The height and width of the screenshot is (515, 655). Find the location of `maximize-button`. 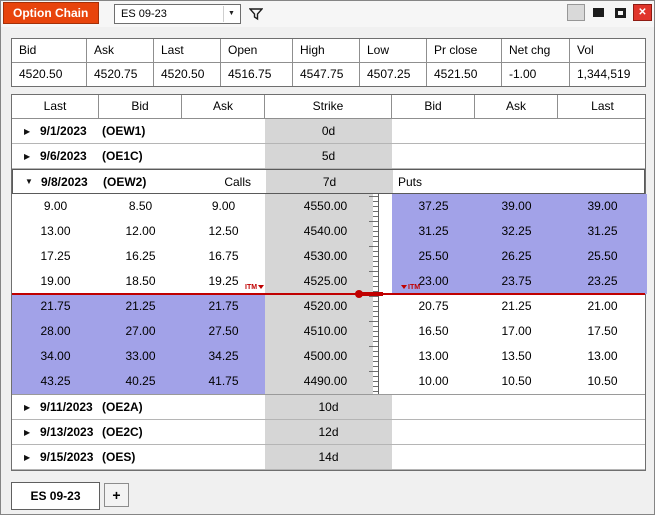

maximize-button is located at coordinates (620, 12).